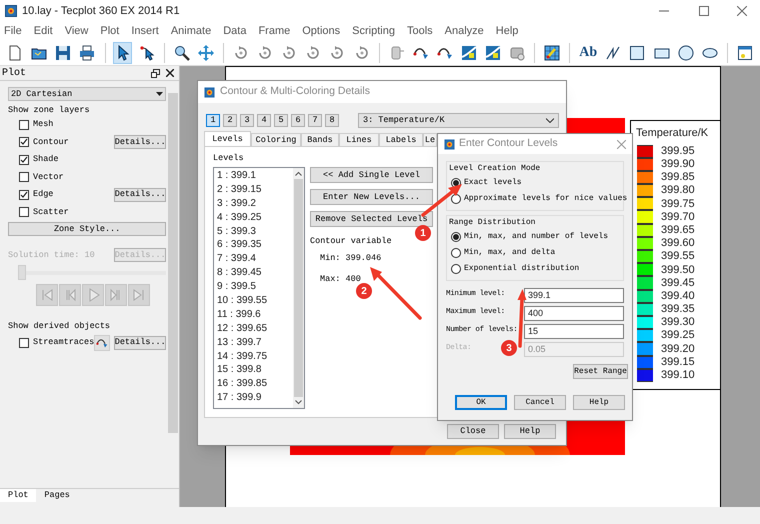 The height and width of the screenshot is (524, 760). What do you see at coordinates (540, 402) in the screenshot?
I see `dialog-button: Cancel` at bounding box center [540, 402].